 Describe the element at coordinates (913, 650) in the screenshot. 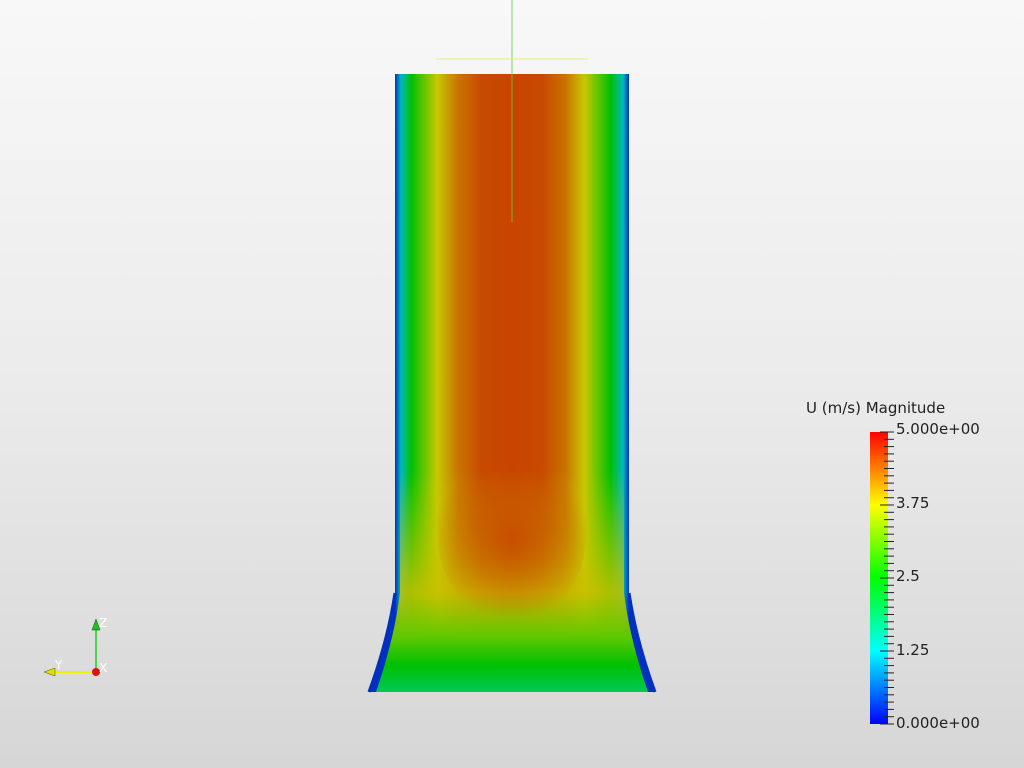

I see `colorbar-label: 1.25` at that location.